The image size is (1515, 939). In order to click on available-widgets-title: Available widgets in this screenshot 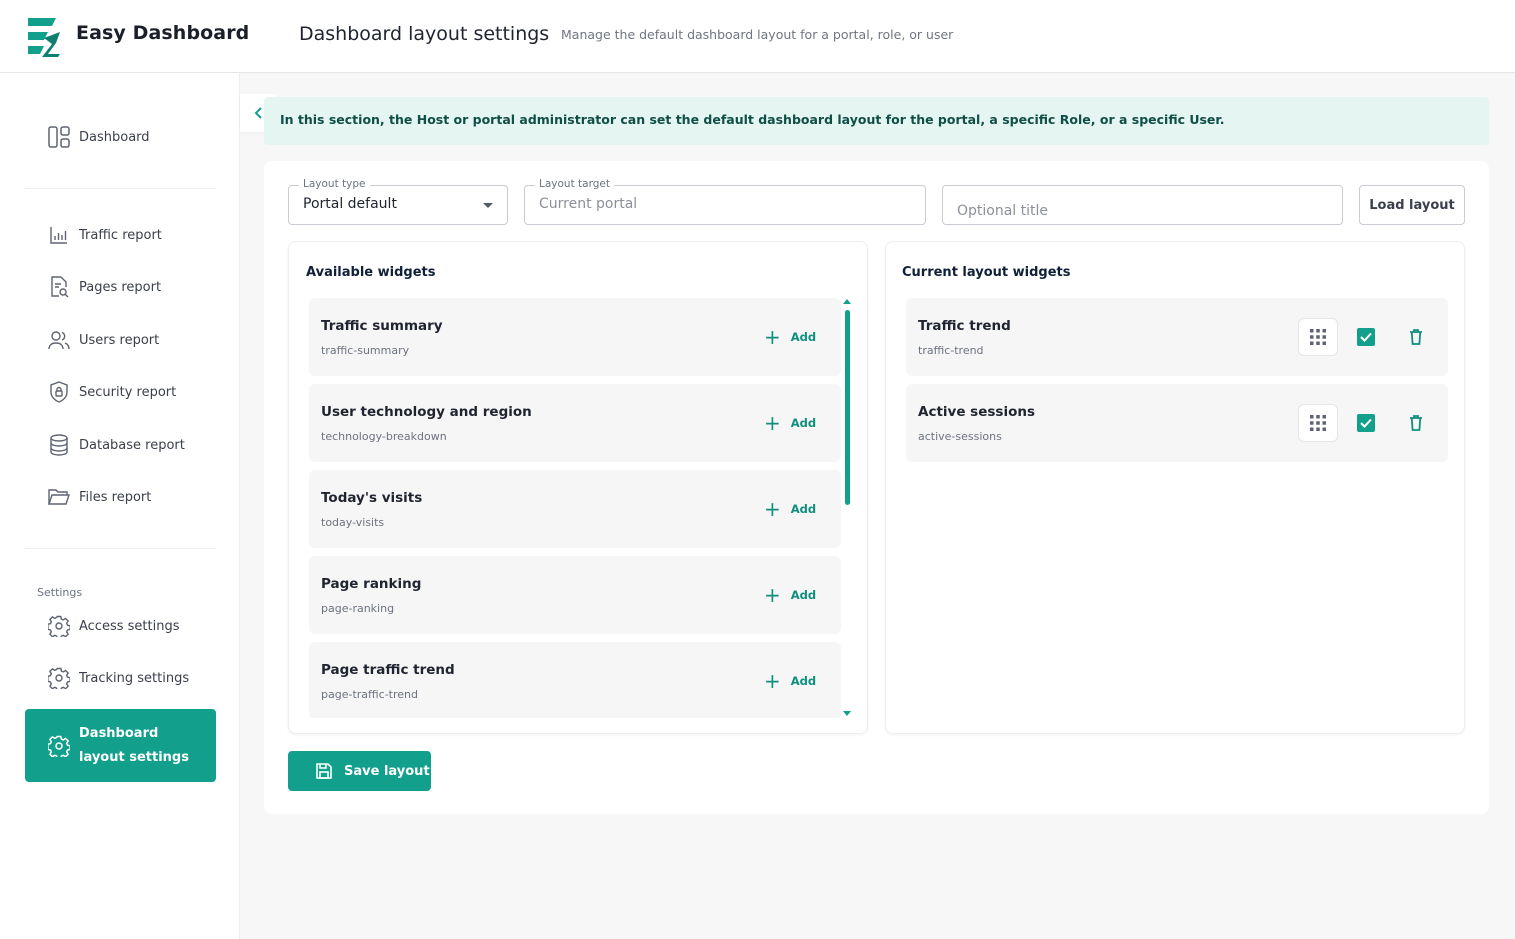, I will do `click(371, 272)`.